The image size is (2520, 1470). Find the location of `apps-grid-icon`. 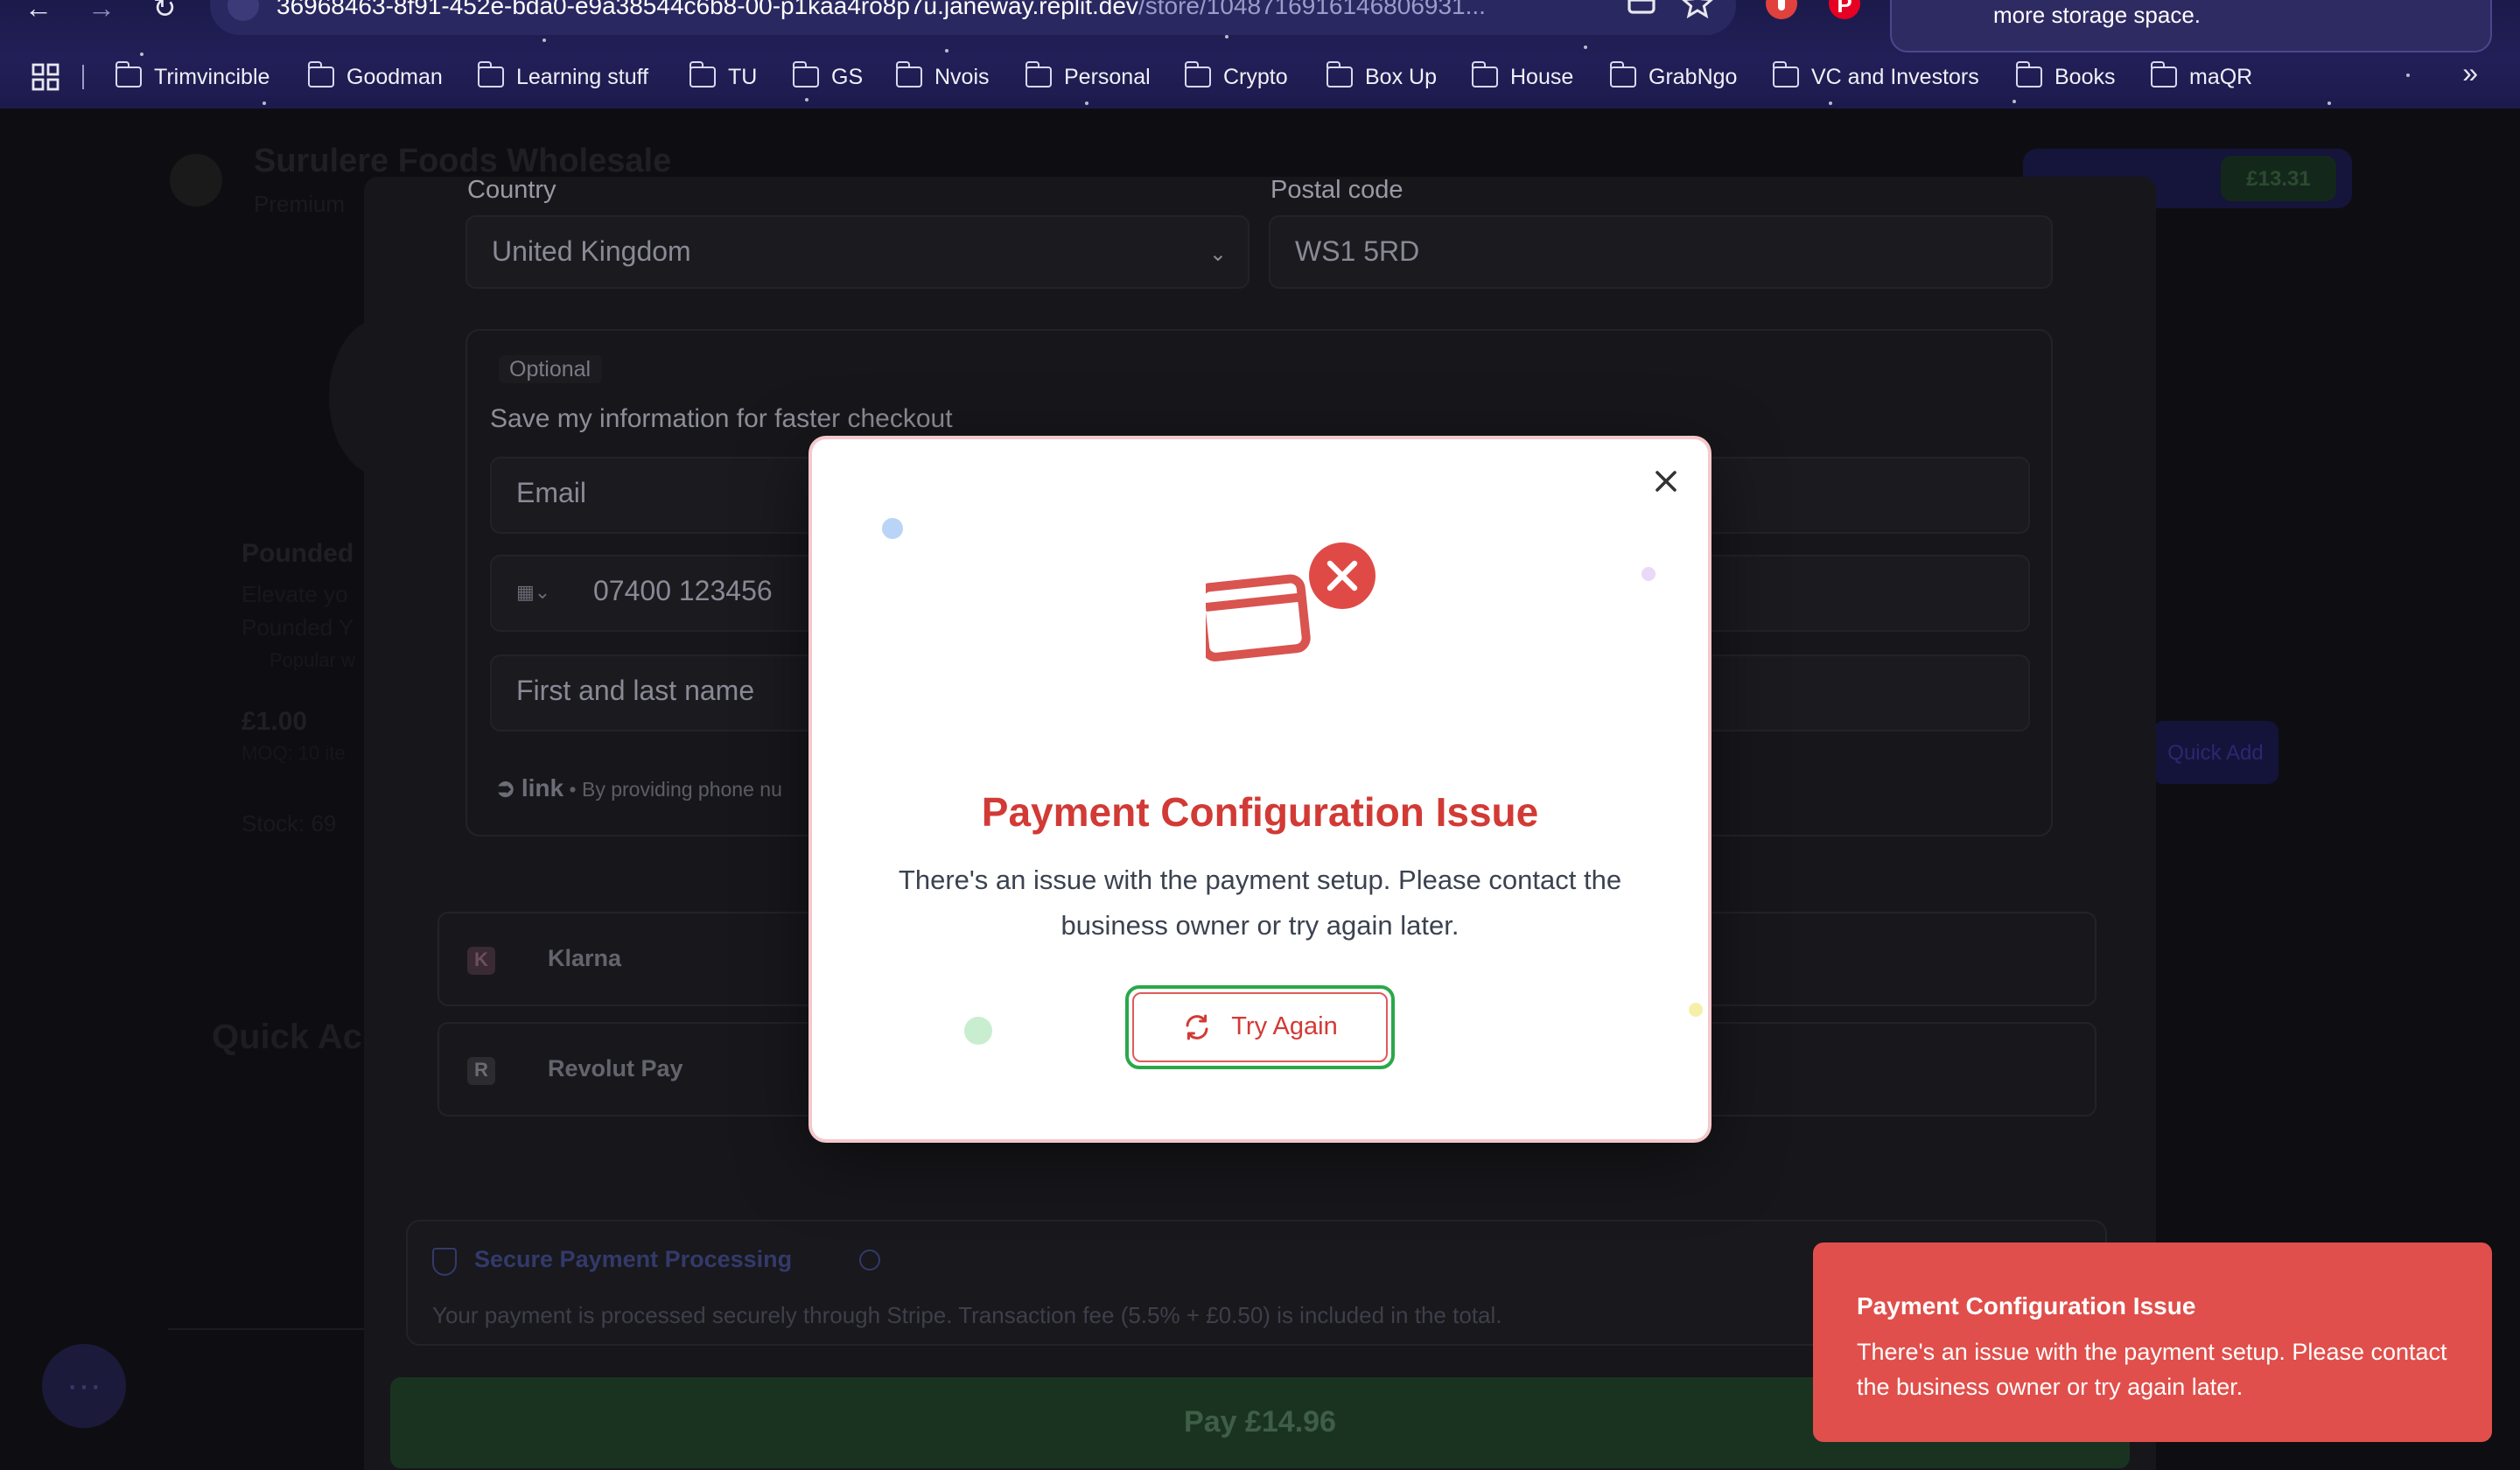

apps-grid-icon is located at coordinates (46, 77).